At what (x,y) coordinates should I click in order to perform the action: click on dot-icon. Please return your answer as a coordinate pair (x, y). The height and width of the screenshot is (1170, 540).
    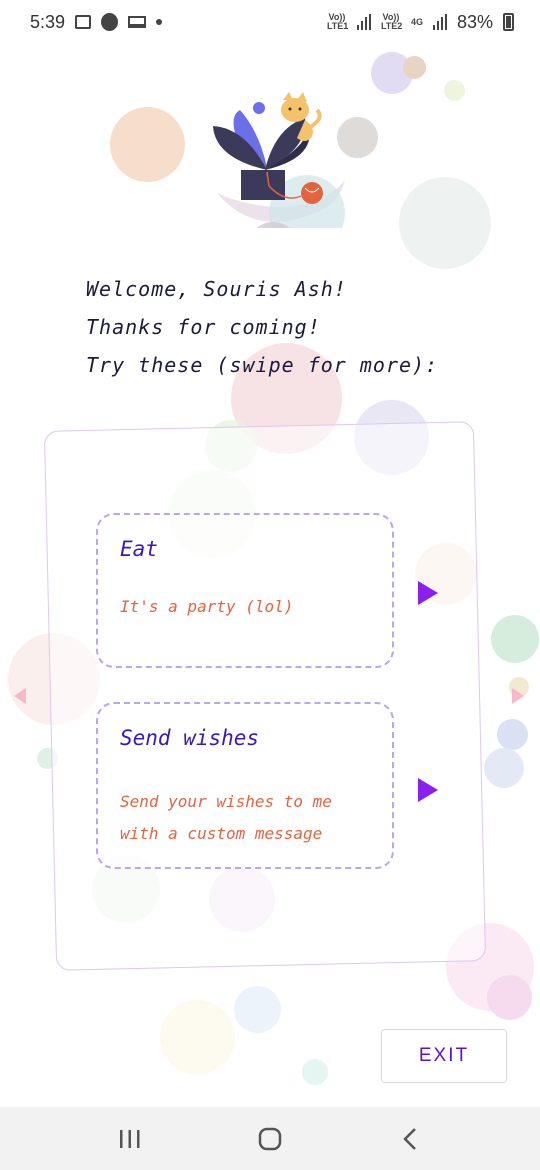
    Looking at the image, I should click on (159, 22).